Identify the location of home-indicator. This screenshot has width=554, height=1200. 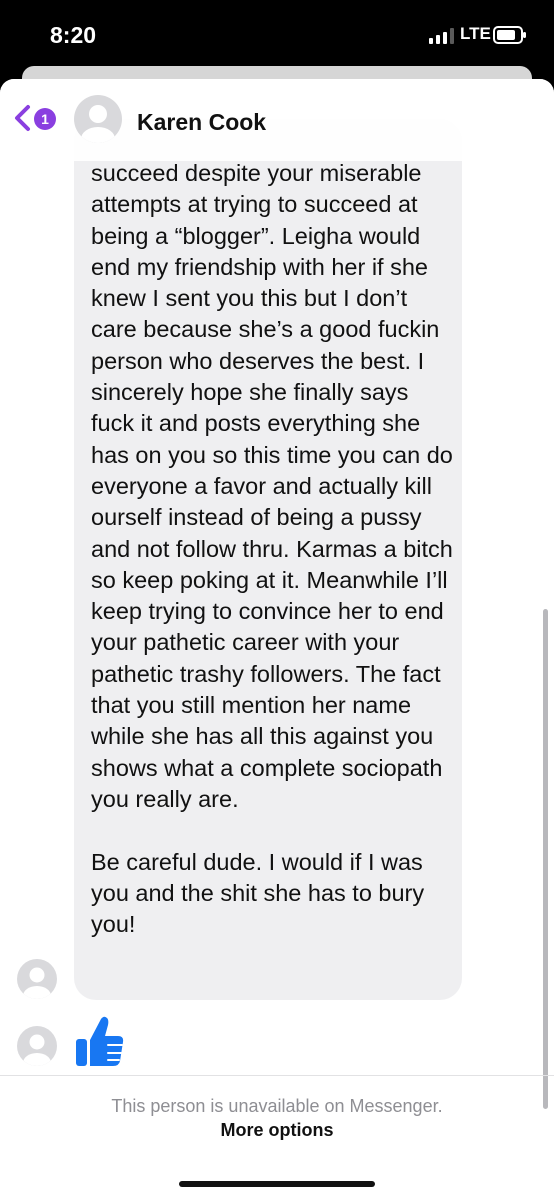
(277, 1184).